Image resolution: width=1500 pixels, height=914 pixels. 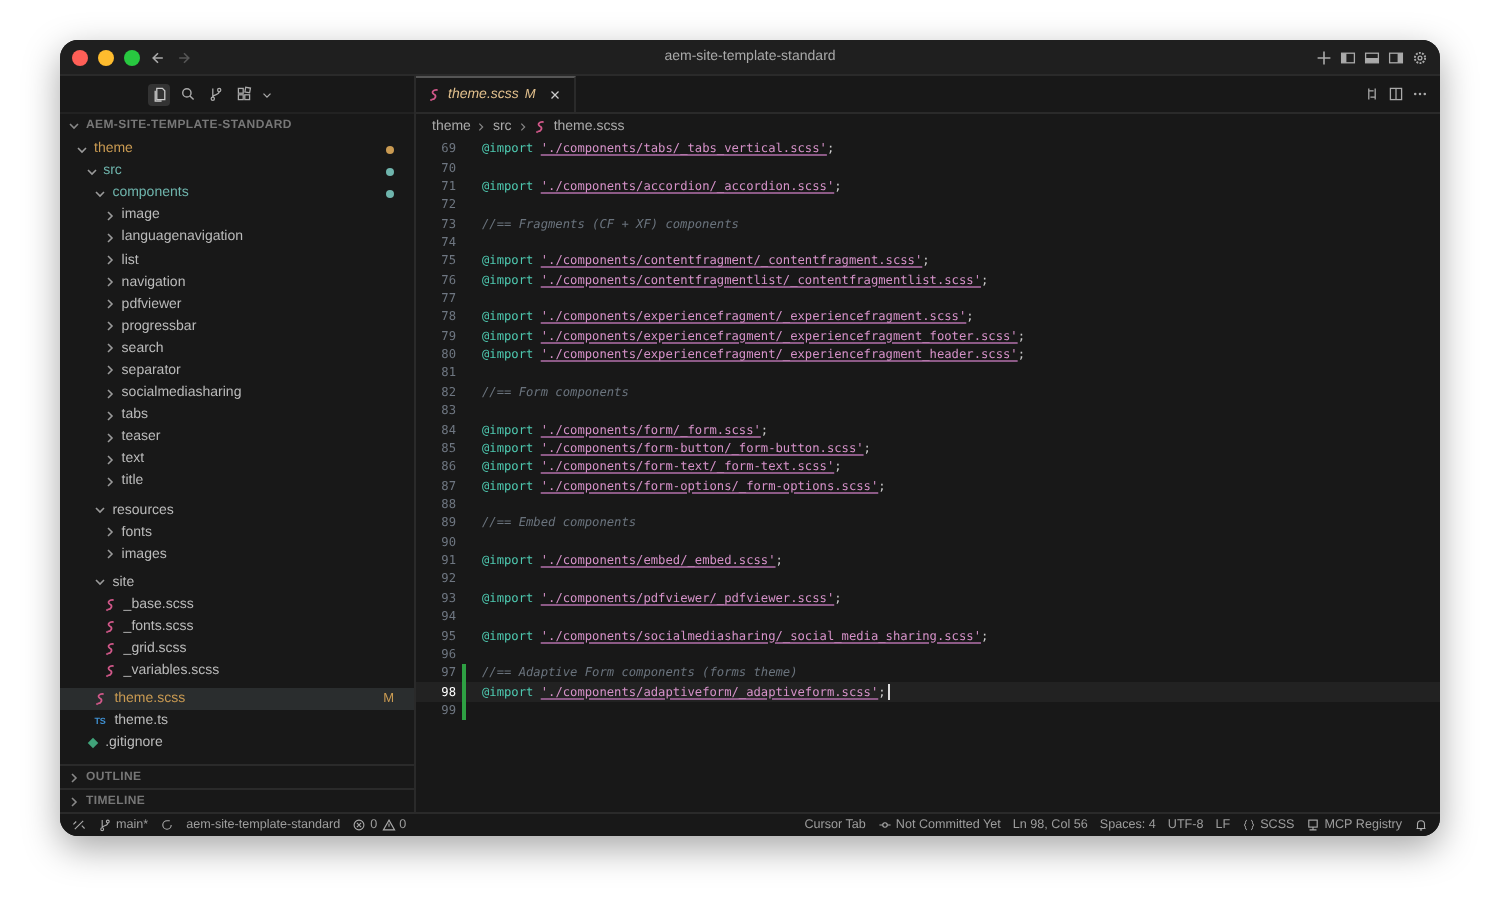 I want to click on sidebar-toggle-icon, so click(x=1348, y=57).